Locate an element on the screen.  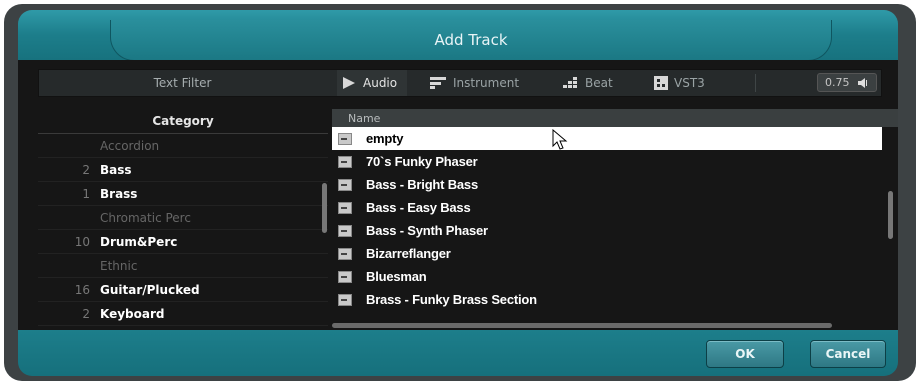
tab-vst3: VST3 is located at coordinates (679, 83).